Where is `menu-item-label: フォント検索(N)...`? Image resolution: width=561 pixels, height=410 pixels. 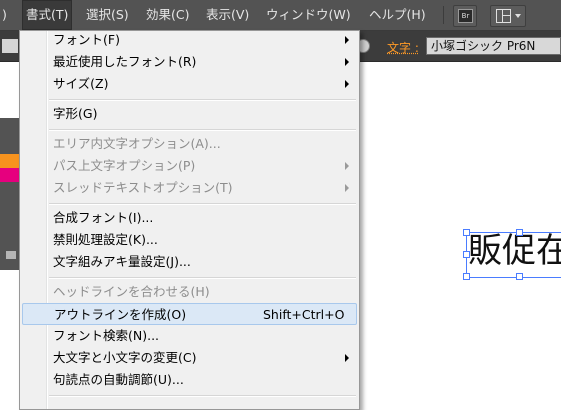 menu-item-label: フォント検索(N)... is located at coordinates (106, 335).